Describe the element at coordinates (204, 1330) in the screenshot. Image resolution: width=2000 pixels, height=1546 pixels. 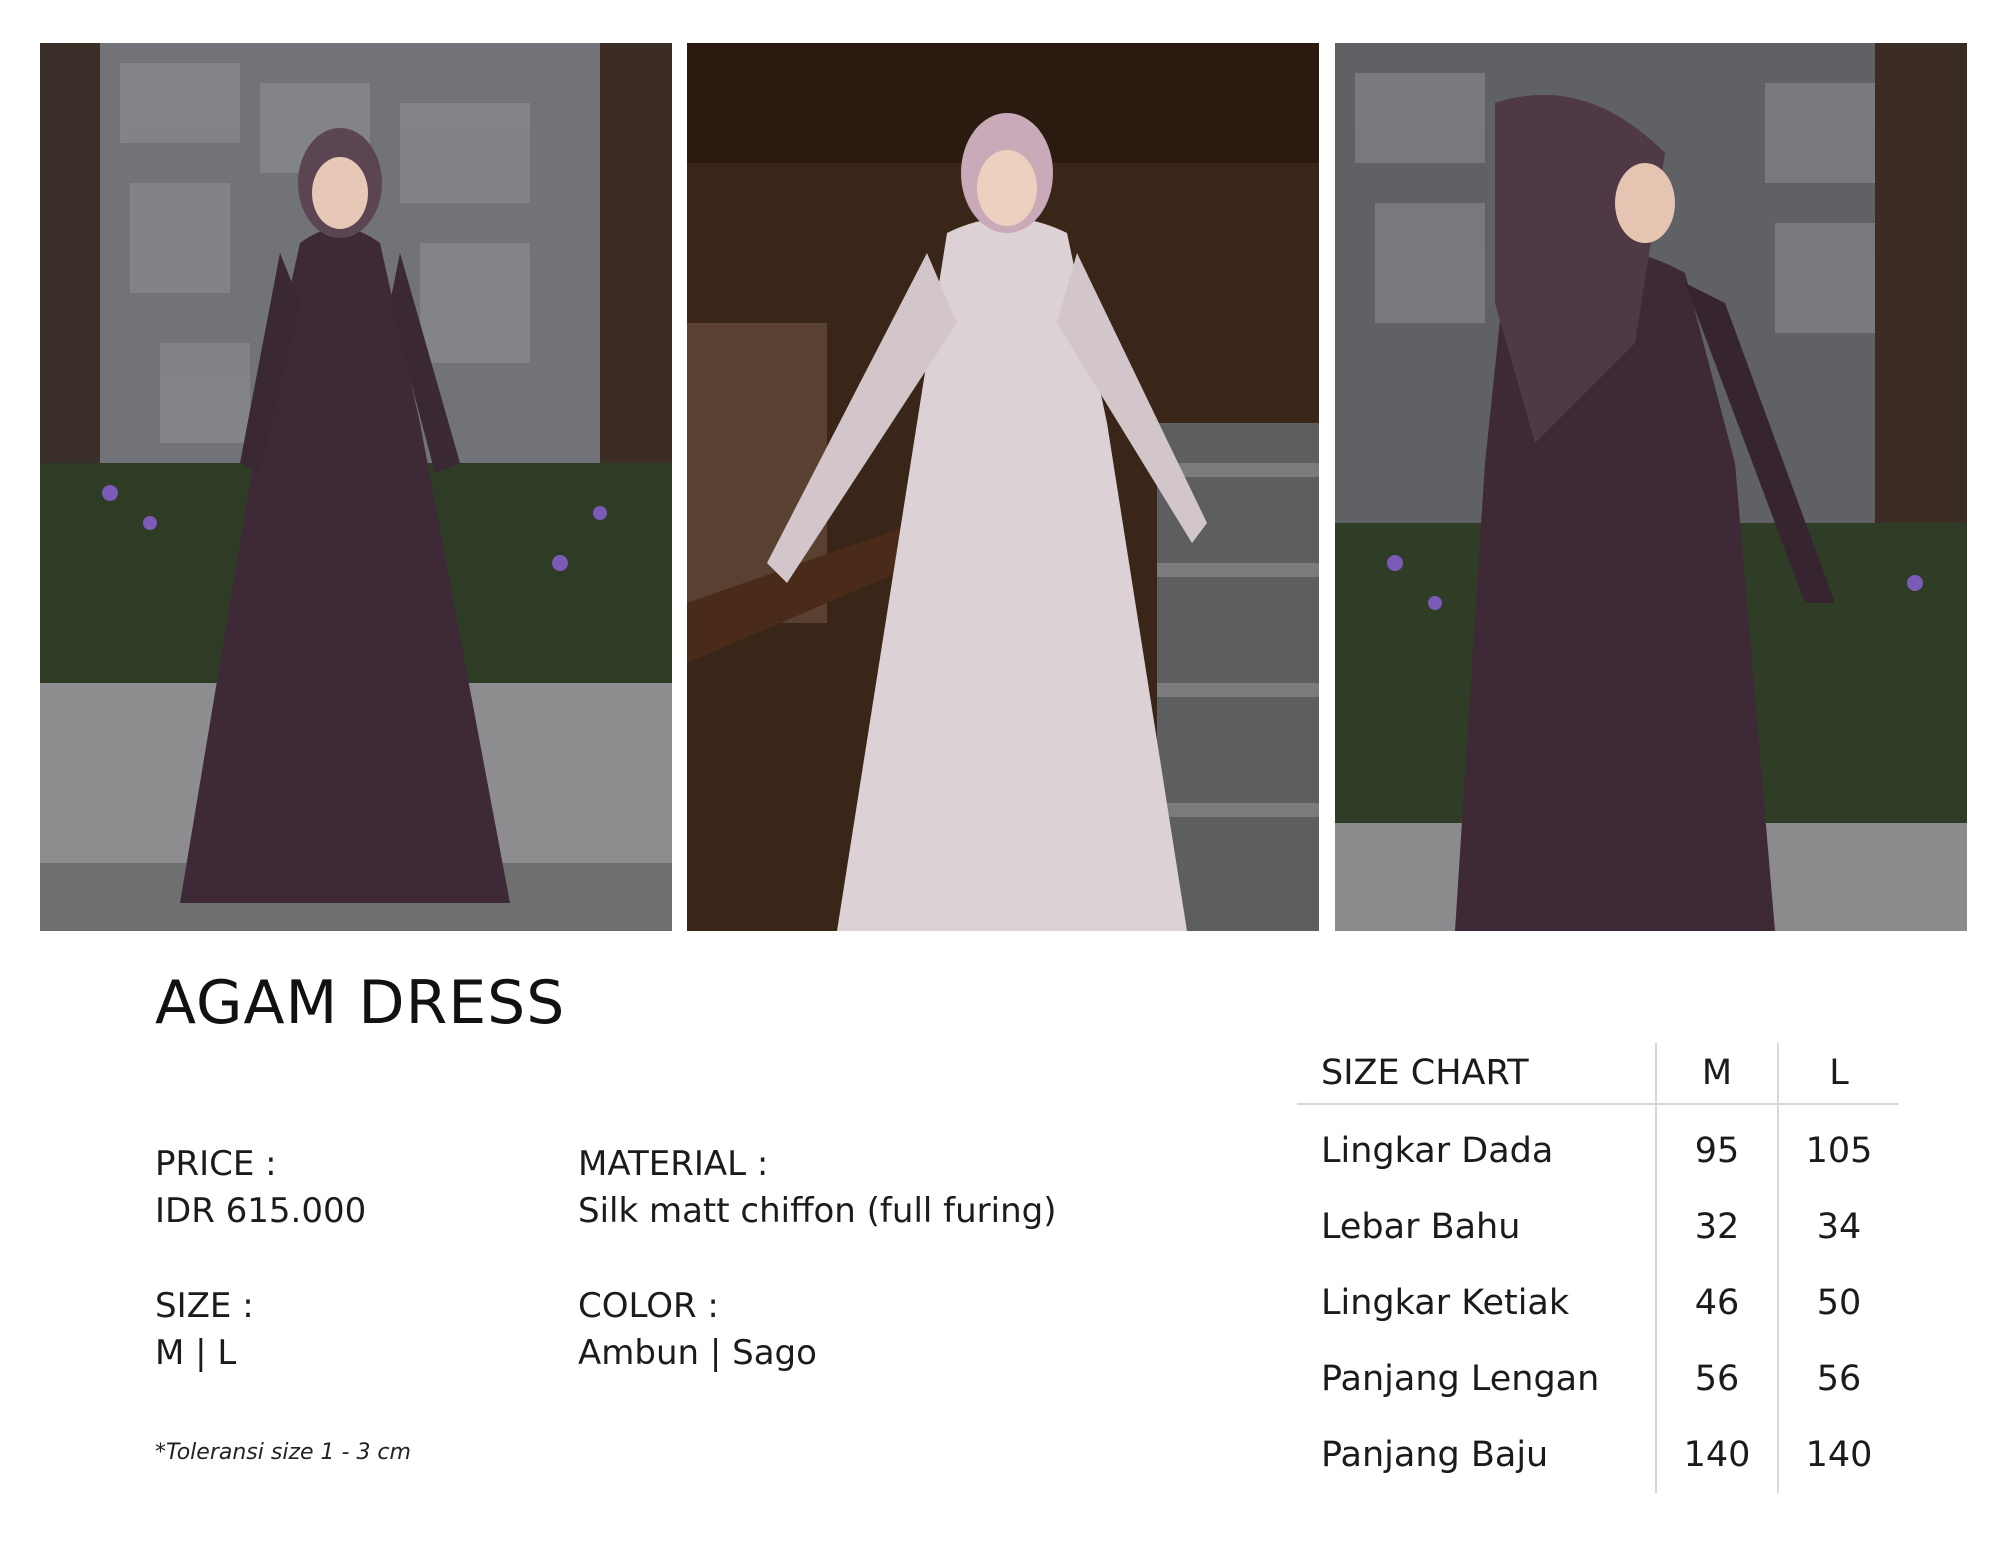
I see `size-block: SIZE : M | L` at that location.